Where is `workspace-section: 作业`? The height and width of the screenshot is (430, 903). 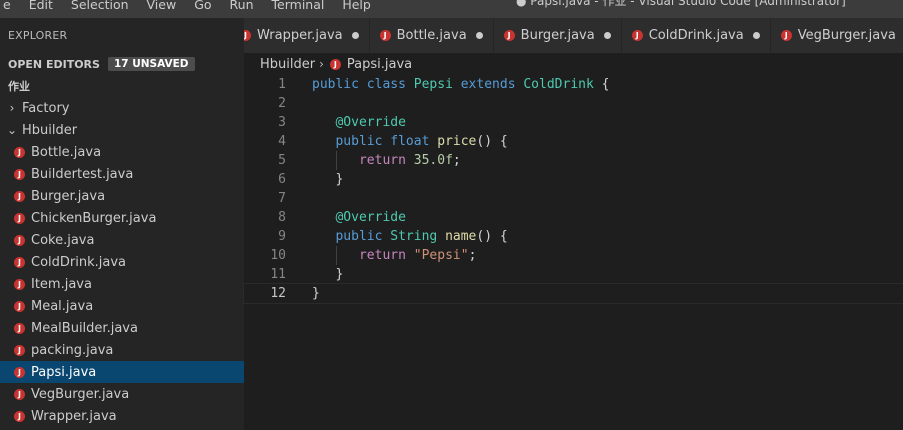 workspace-section: 作业 is located at coordinates (122, 86).